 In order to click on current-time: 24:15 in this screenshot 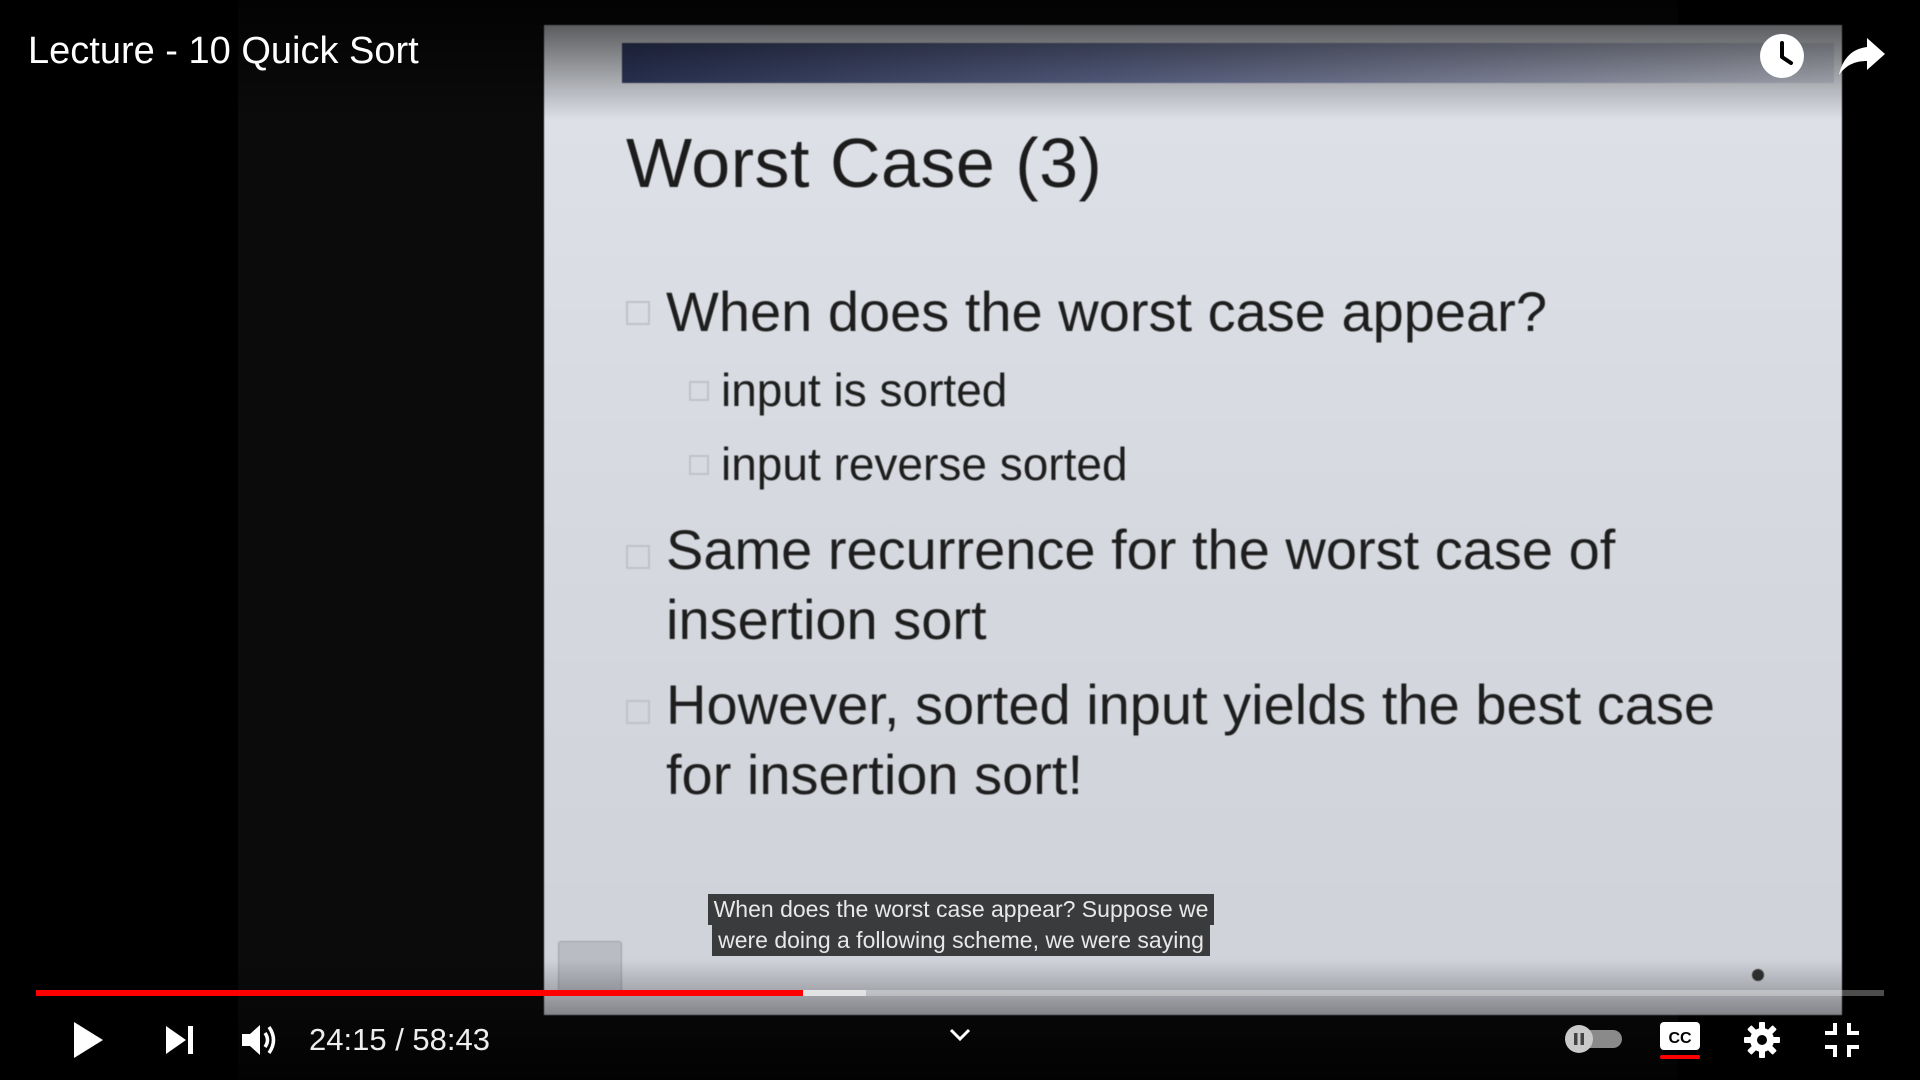, I will do `click(348, 1039)`.